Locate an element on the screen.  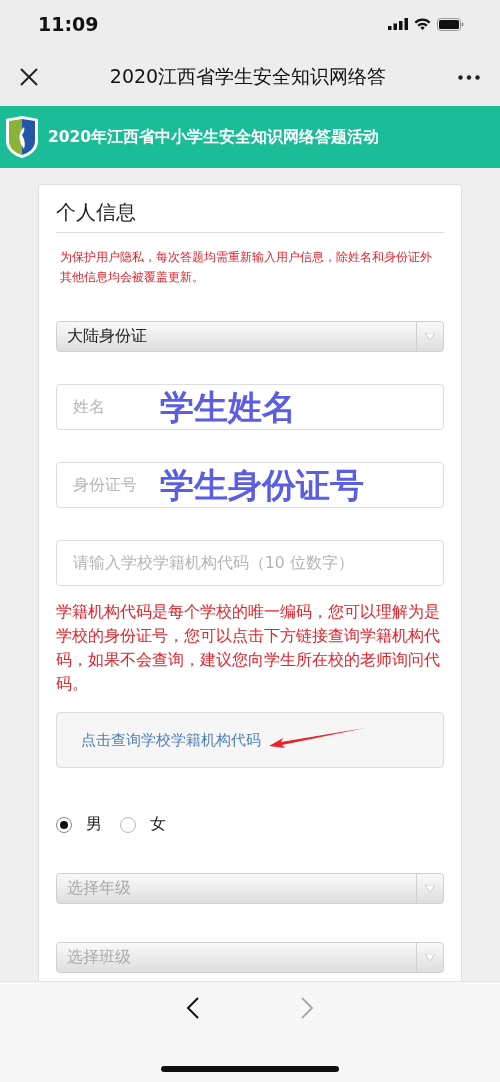
wifi-icon is located at coordinates (422, 24).